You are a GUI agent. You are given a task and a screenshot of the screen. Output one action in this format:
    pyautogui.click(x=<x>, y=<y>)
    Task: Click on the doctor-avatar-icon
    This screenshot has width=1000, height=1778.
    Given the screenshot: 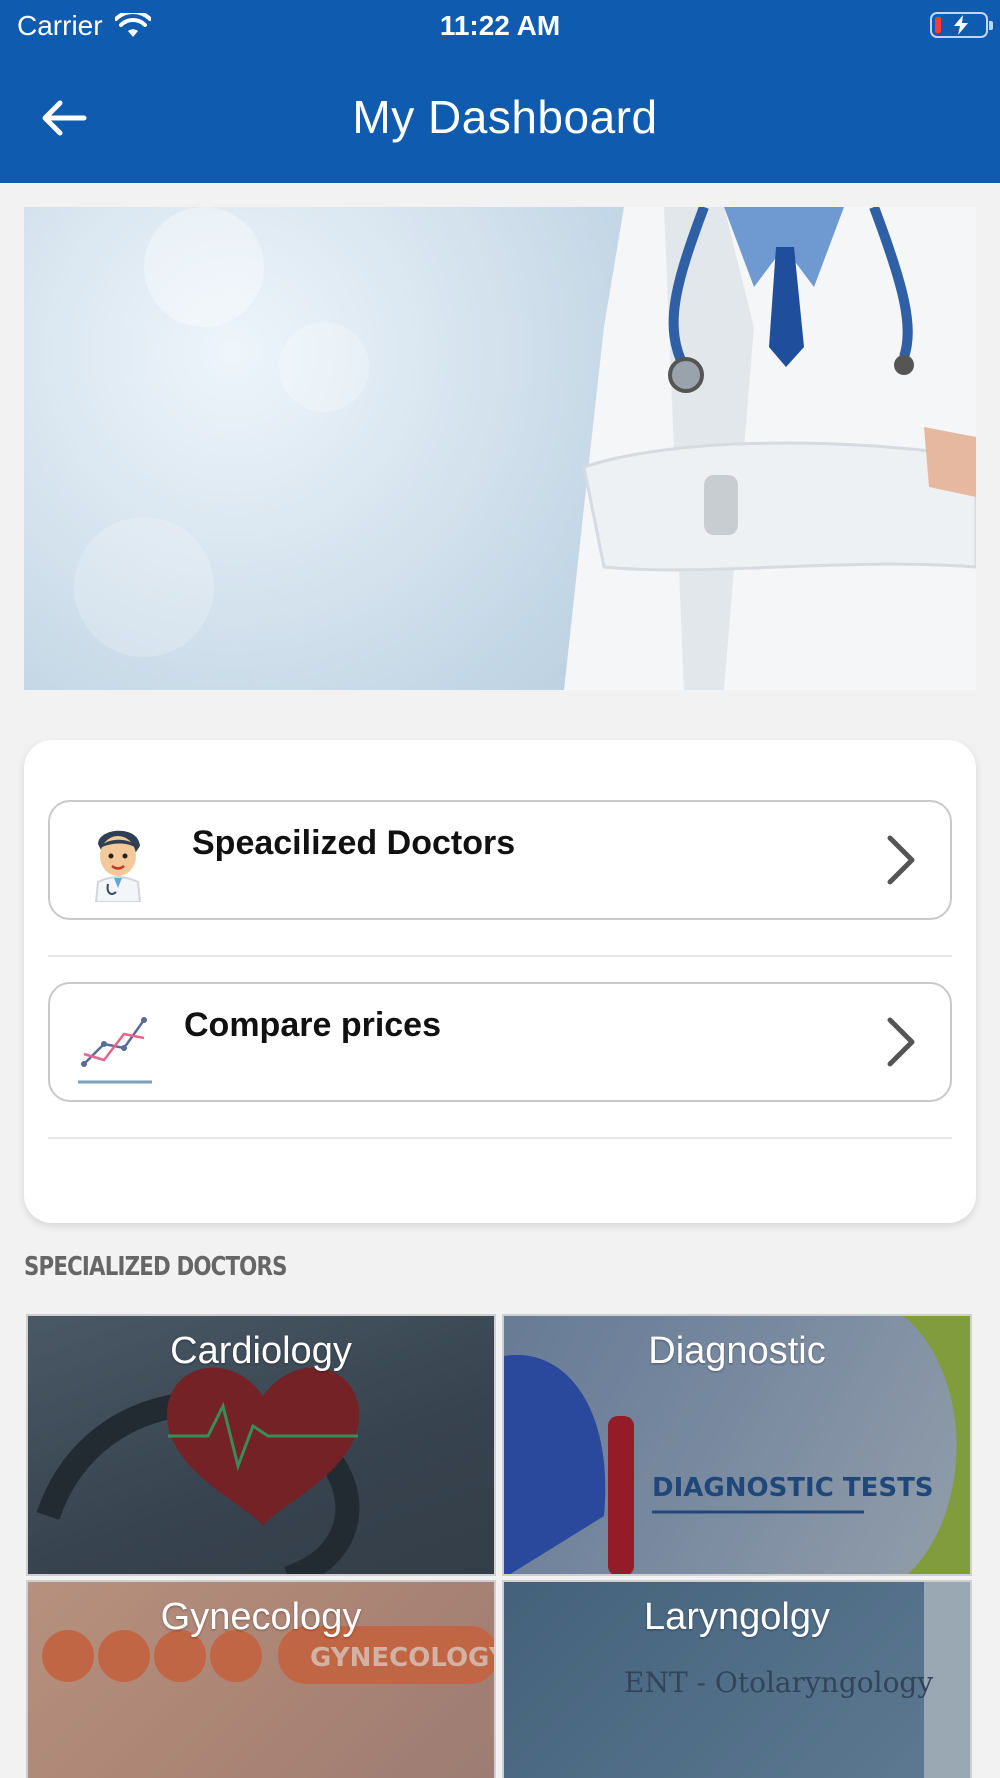 What is the action you would take?
    pyautogui.click(x=118, y=866)
    